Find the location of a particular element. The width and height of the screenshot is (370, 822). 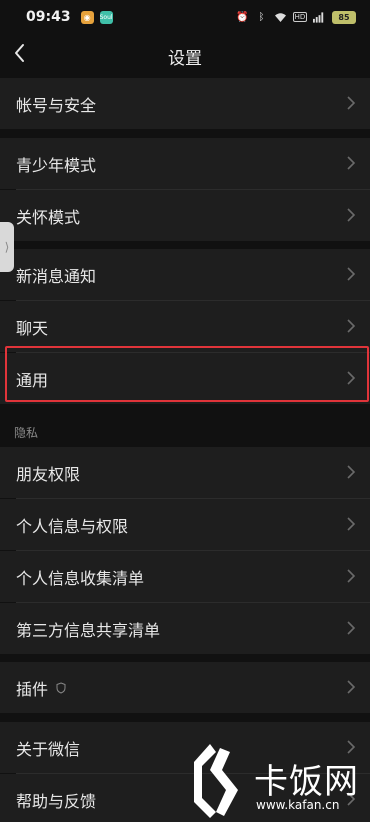

row-label: 新消息通知 is located at coordinates (56, 276).